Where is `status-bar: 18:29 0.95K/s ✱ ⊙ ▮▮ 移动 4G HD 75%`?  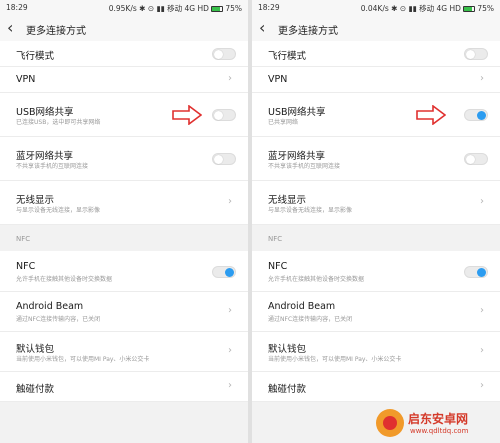 status-bar: 18:29 0.95K/s ✱ ⊙ ▮▮ 移动 4G HD 75% is located at coordinates (124, 7).